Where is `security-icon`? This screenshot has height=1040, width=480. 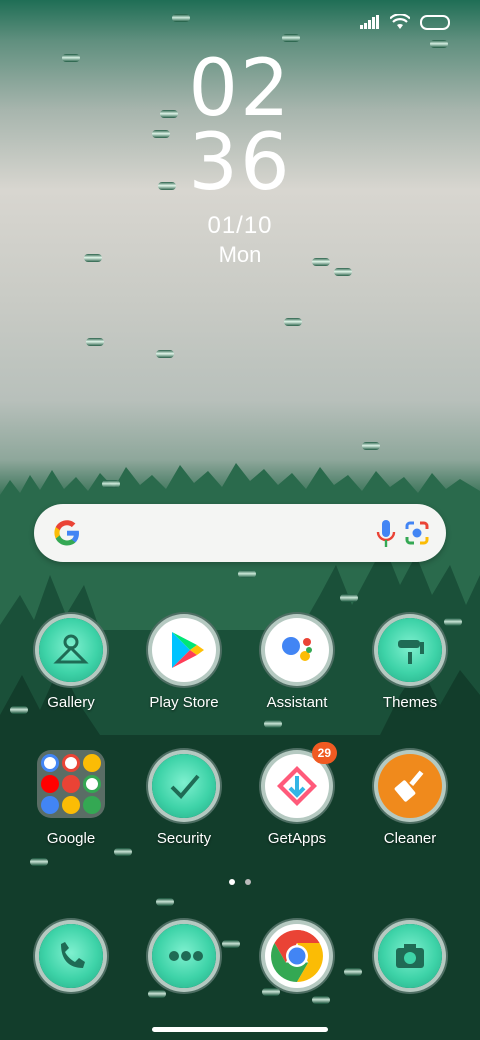
security-icon is located at coordinates (184, 786).